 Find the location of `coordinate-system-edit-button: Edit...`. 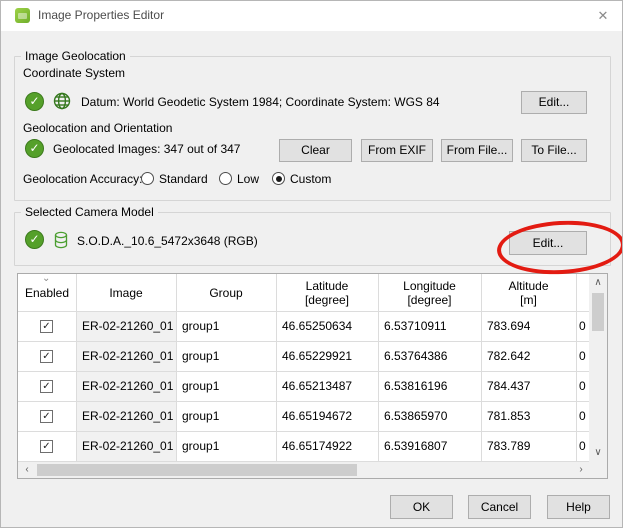

coordinate-system-edit-button: Edit... is located at coordinates (554, 102).